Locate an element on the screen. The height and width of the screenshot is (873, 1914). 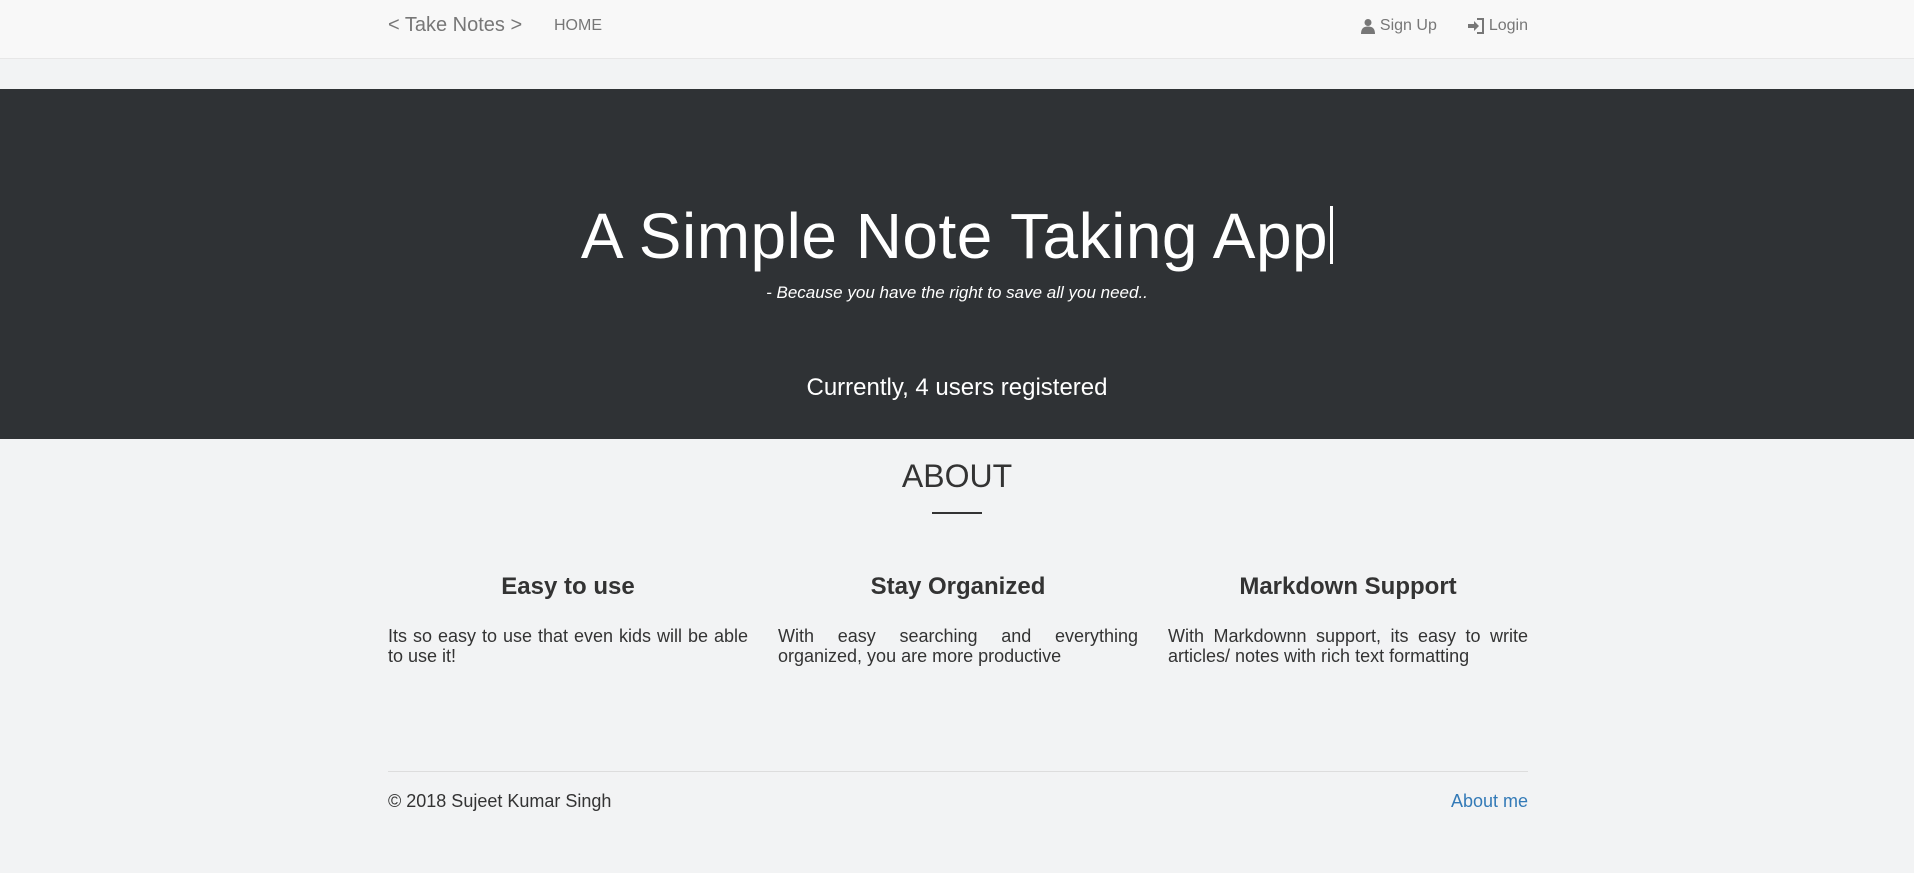
navbar-container: < Take Notes > HOME Sign Up Login is located at coordinates (958, 29).